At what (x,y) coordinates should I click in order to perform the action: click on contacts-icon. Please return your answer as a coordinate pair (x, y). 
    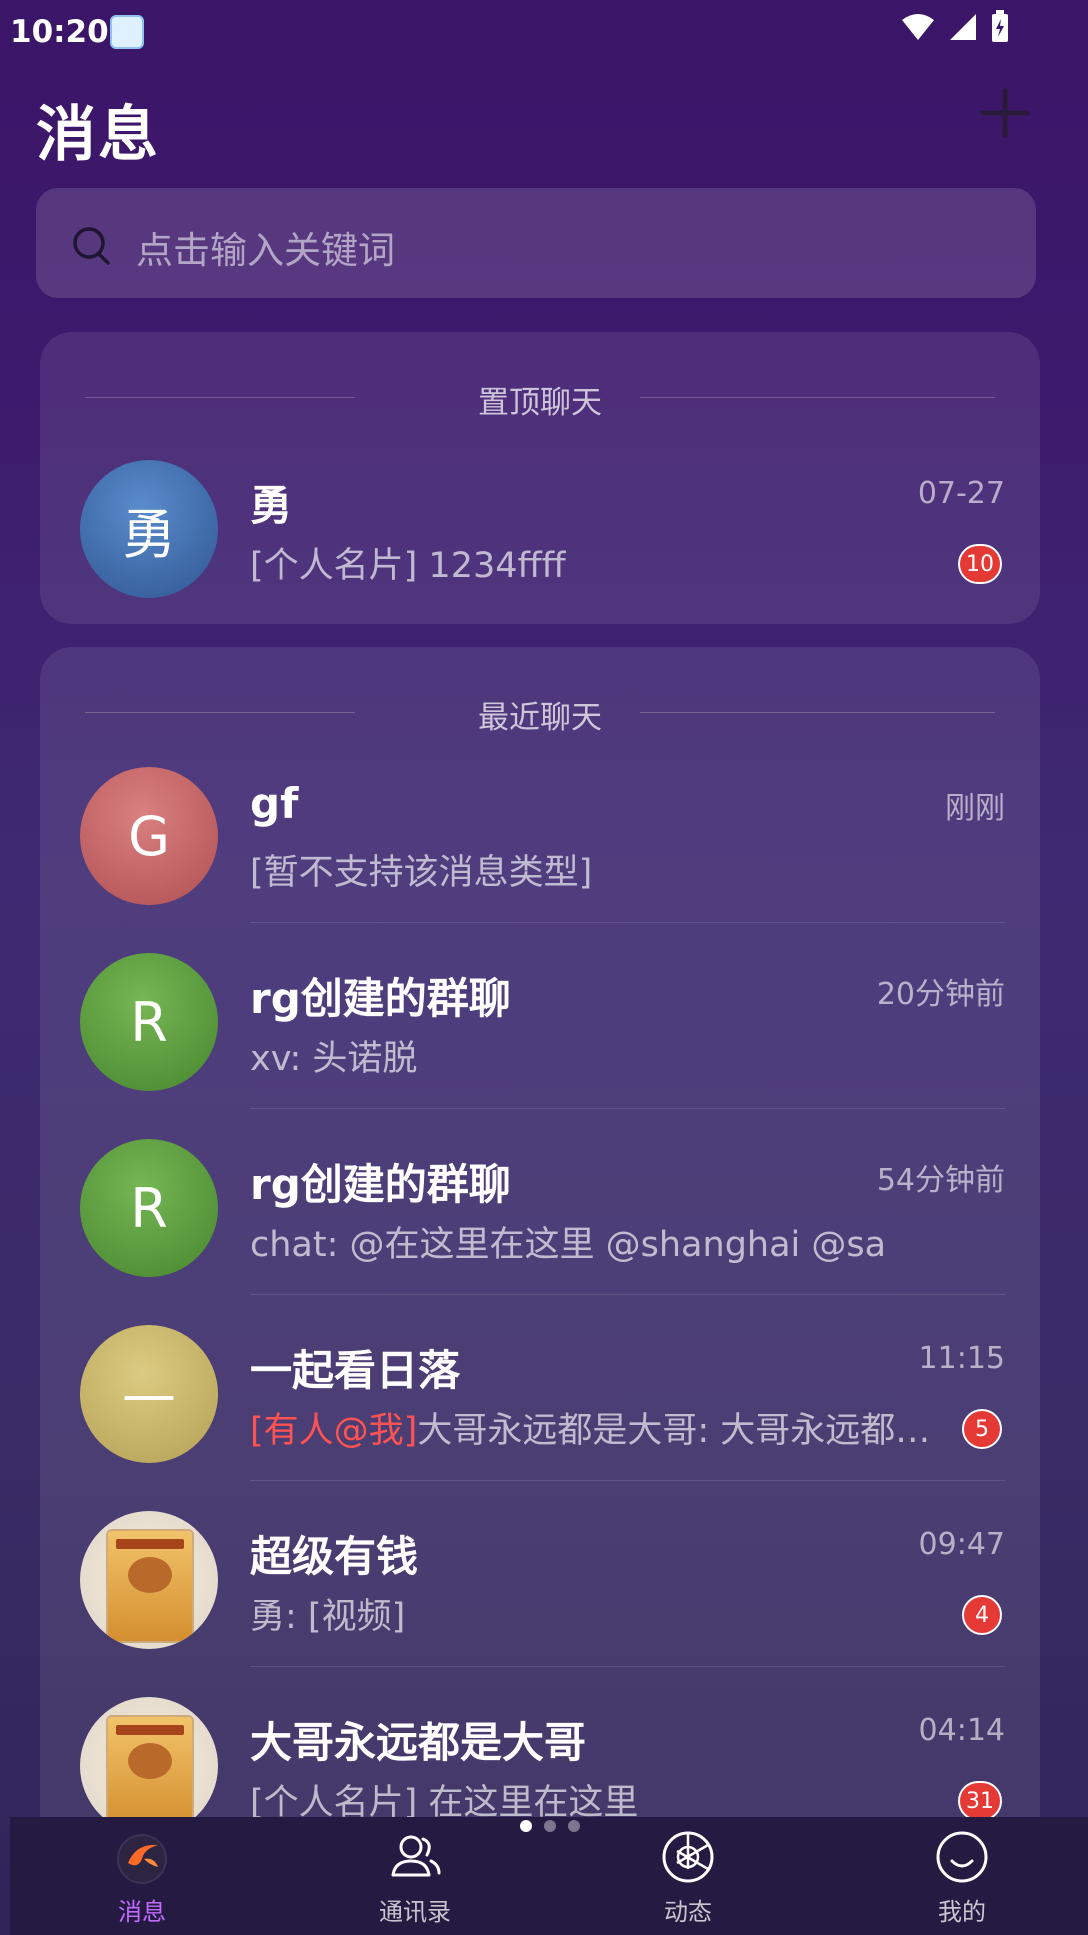
    Looking at the image, I should click on (416, 1856).